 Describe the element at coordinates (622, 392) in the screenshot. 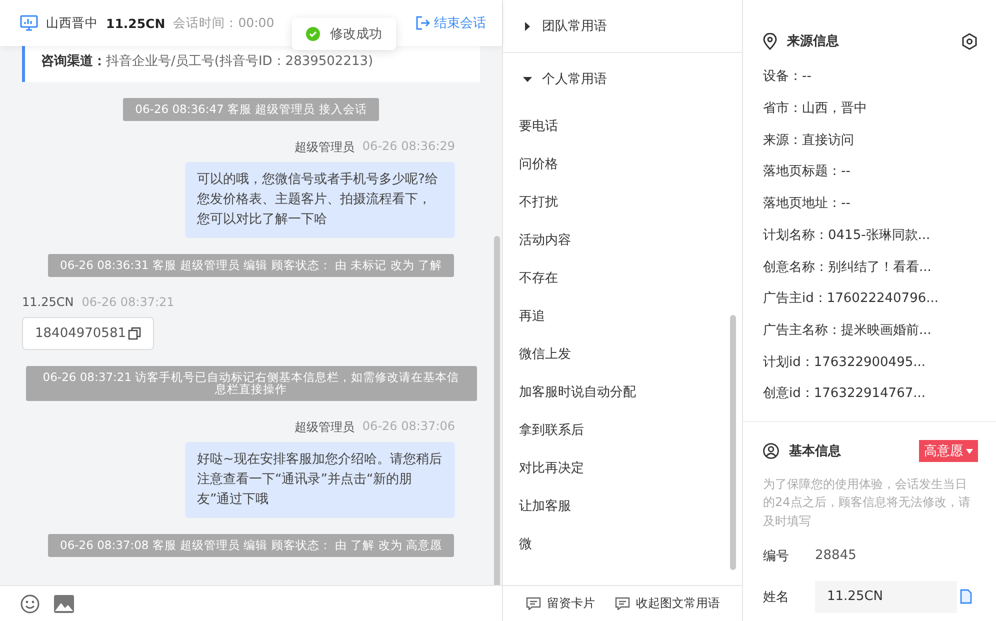

I see `phrase-item: 加客服时说自动分配` at that location.